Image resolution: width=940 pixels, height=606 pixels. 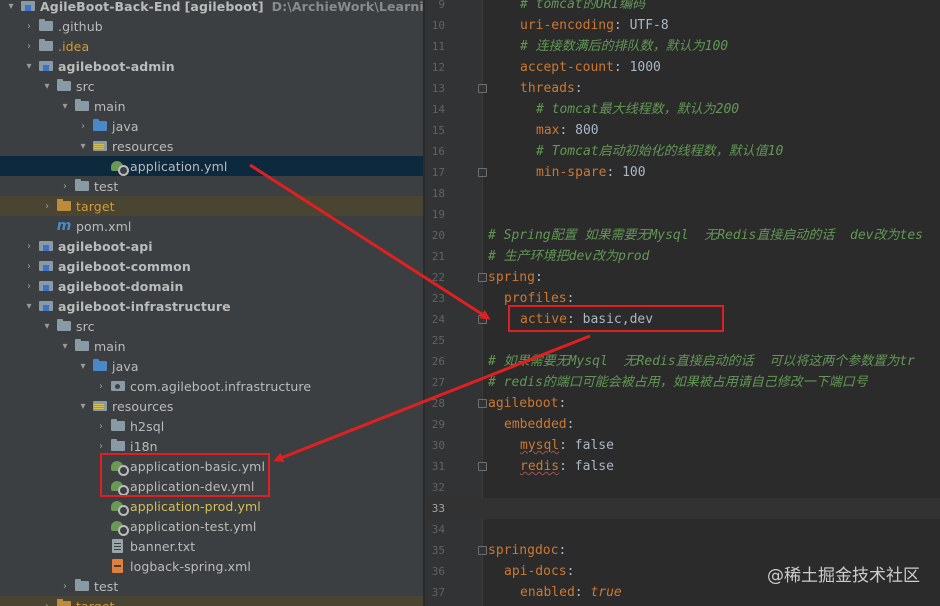 What do you see at coordinates (106, 186) in the screenshot?
I see `tree-item-label: test` at bounding box center [106, 186].